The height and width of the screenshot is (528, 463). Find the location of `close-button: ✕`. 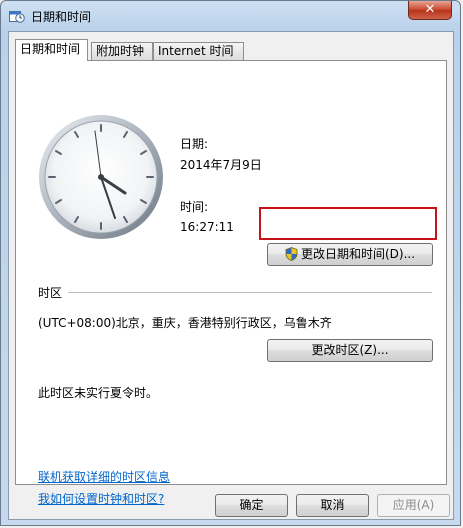

close-button: ✕ is located at coordinates (430, 10).